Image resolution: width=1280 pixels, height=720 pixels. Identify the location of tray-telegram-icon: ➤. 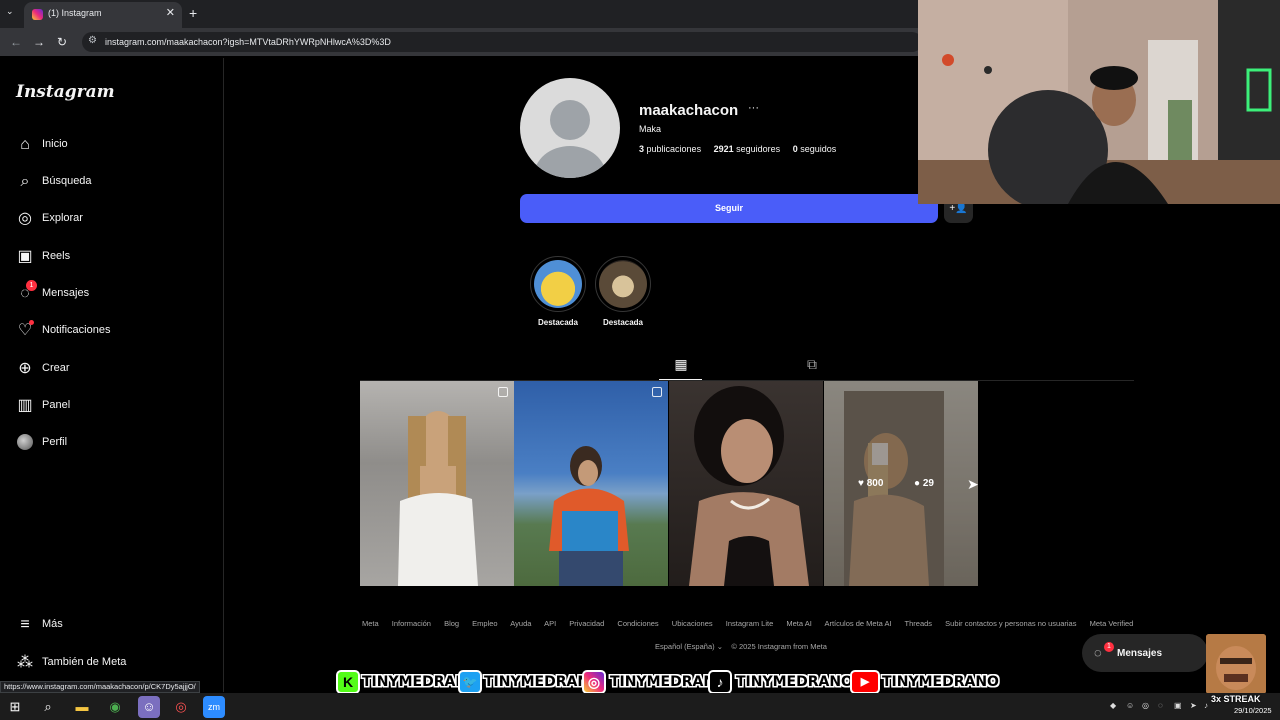
(1193, 705).